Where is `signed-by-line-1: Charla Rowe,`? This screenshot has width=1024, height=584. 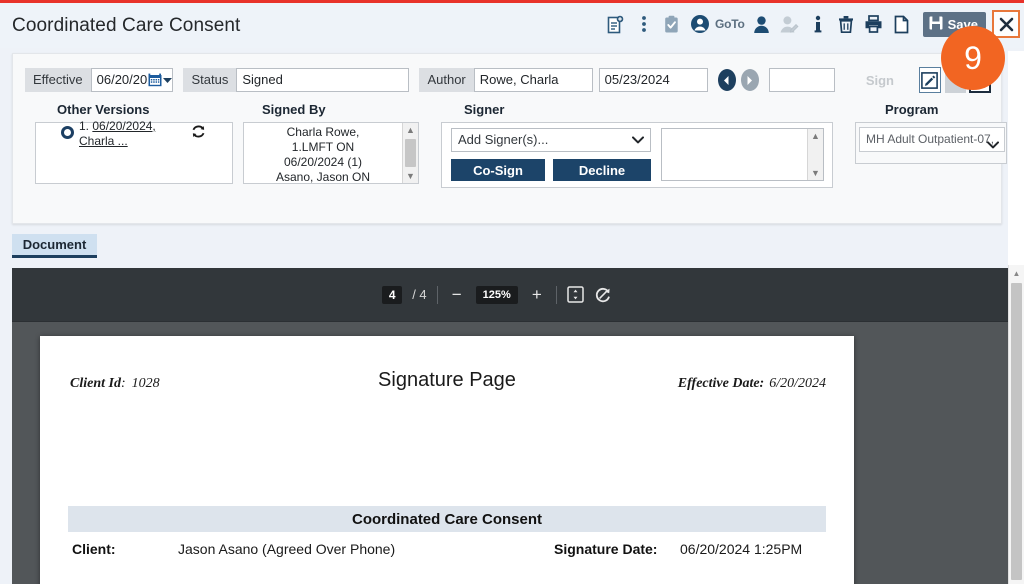
signed-by-line-1: Charla Rowe, is located at coordinates (323, 132).